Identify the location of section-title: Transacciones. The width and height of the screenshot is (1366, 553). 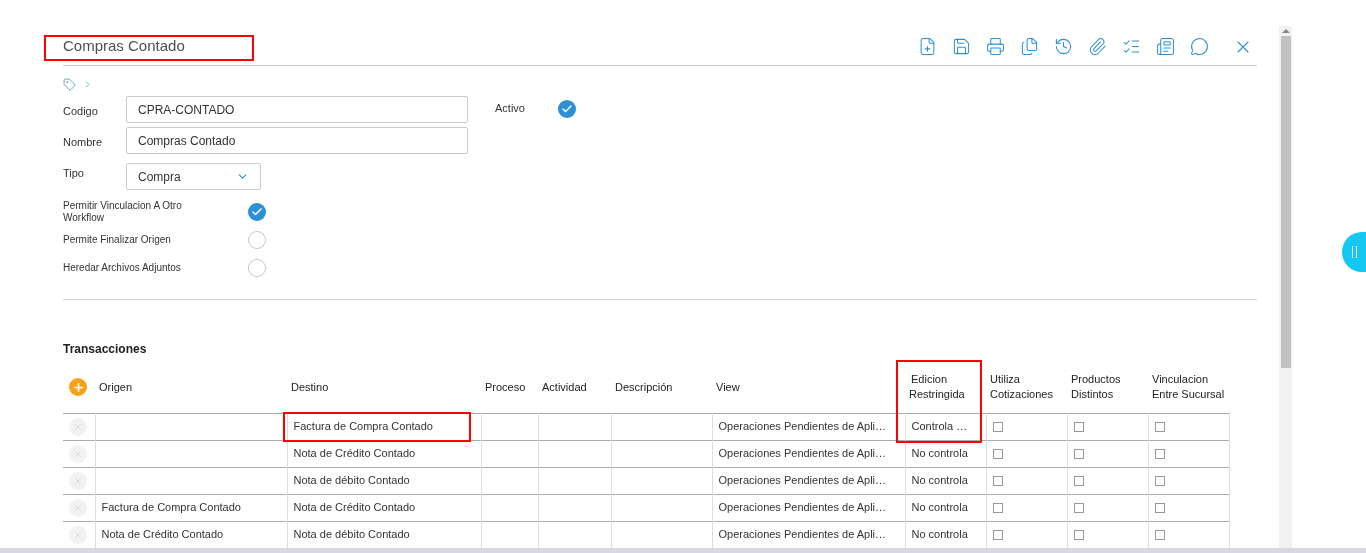
(105, 349).